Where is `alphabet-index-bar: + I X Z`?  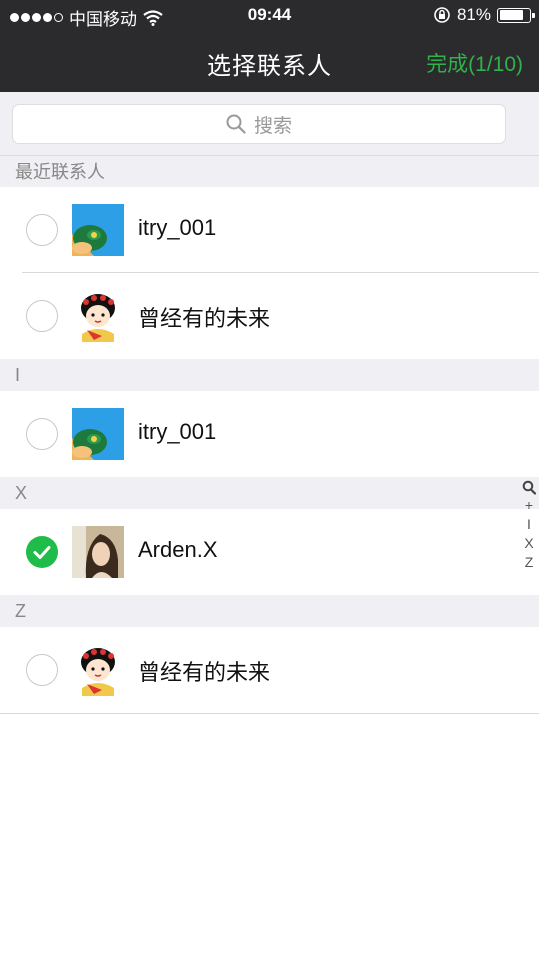 alphabet-index-bar: + I X Z is located at coordinates (529, 525).